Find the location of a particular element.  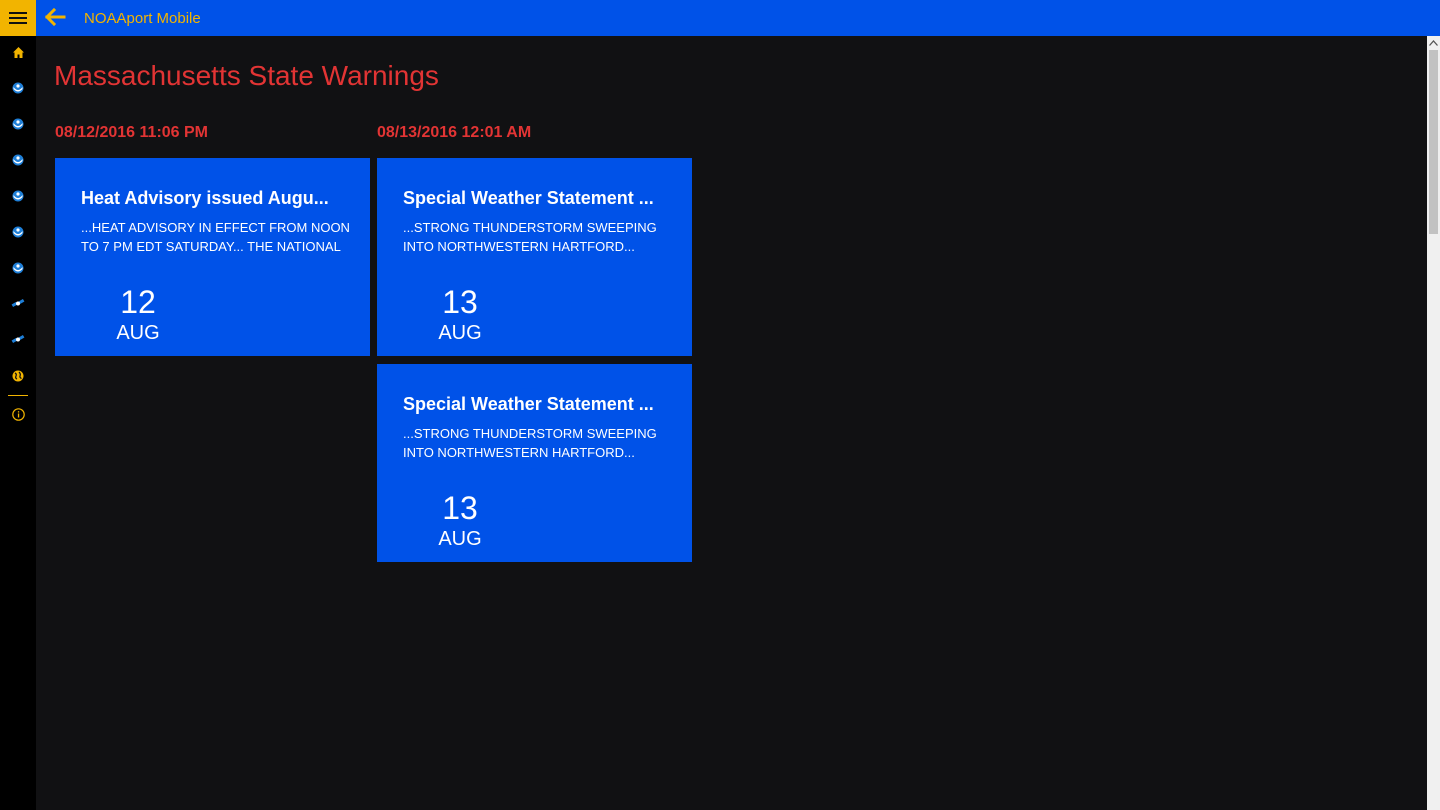

arrow-left-icon is located at coordinates (55, 17).